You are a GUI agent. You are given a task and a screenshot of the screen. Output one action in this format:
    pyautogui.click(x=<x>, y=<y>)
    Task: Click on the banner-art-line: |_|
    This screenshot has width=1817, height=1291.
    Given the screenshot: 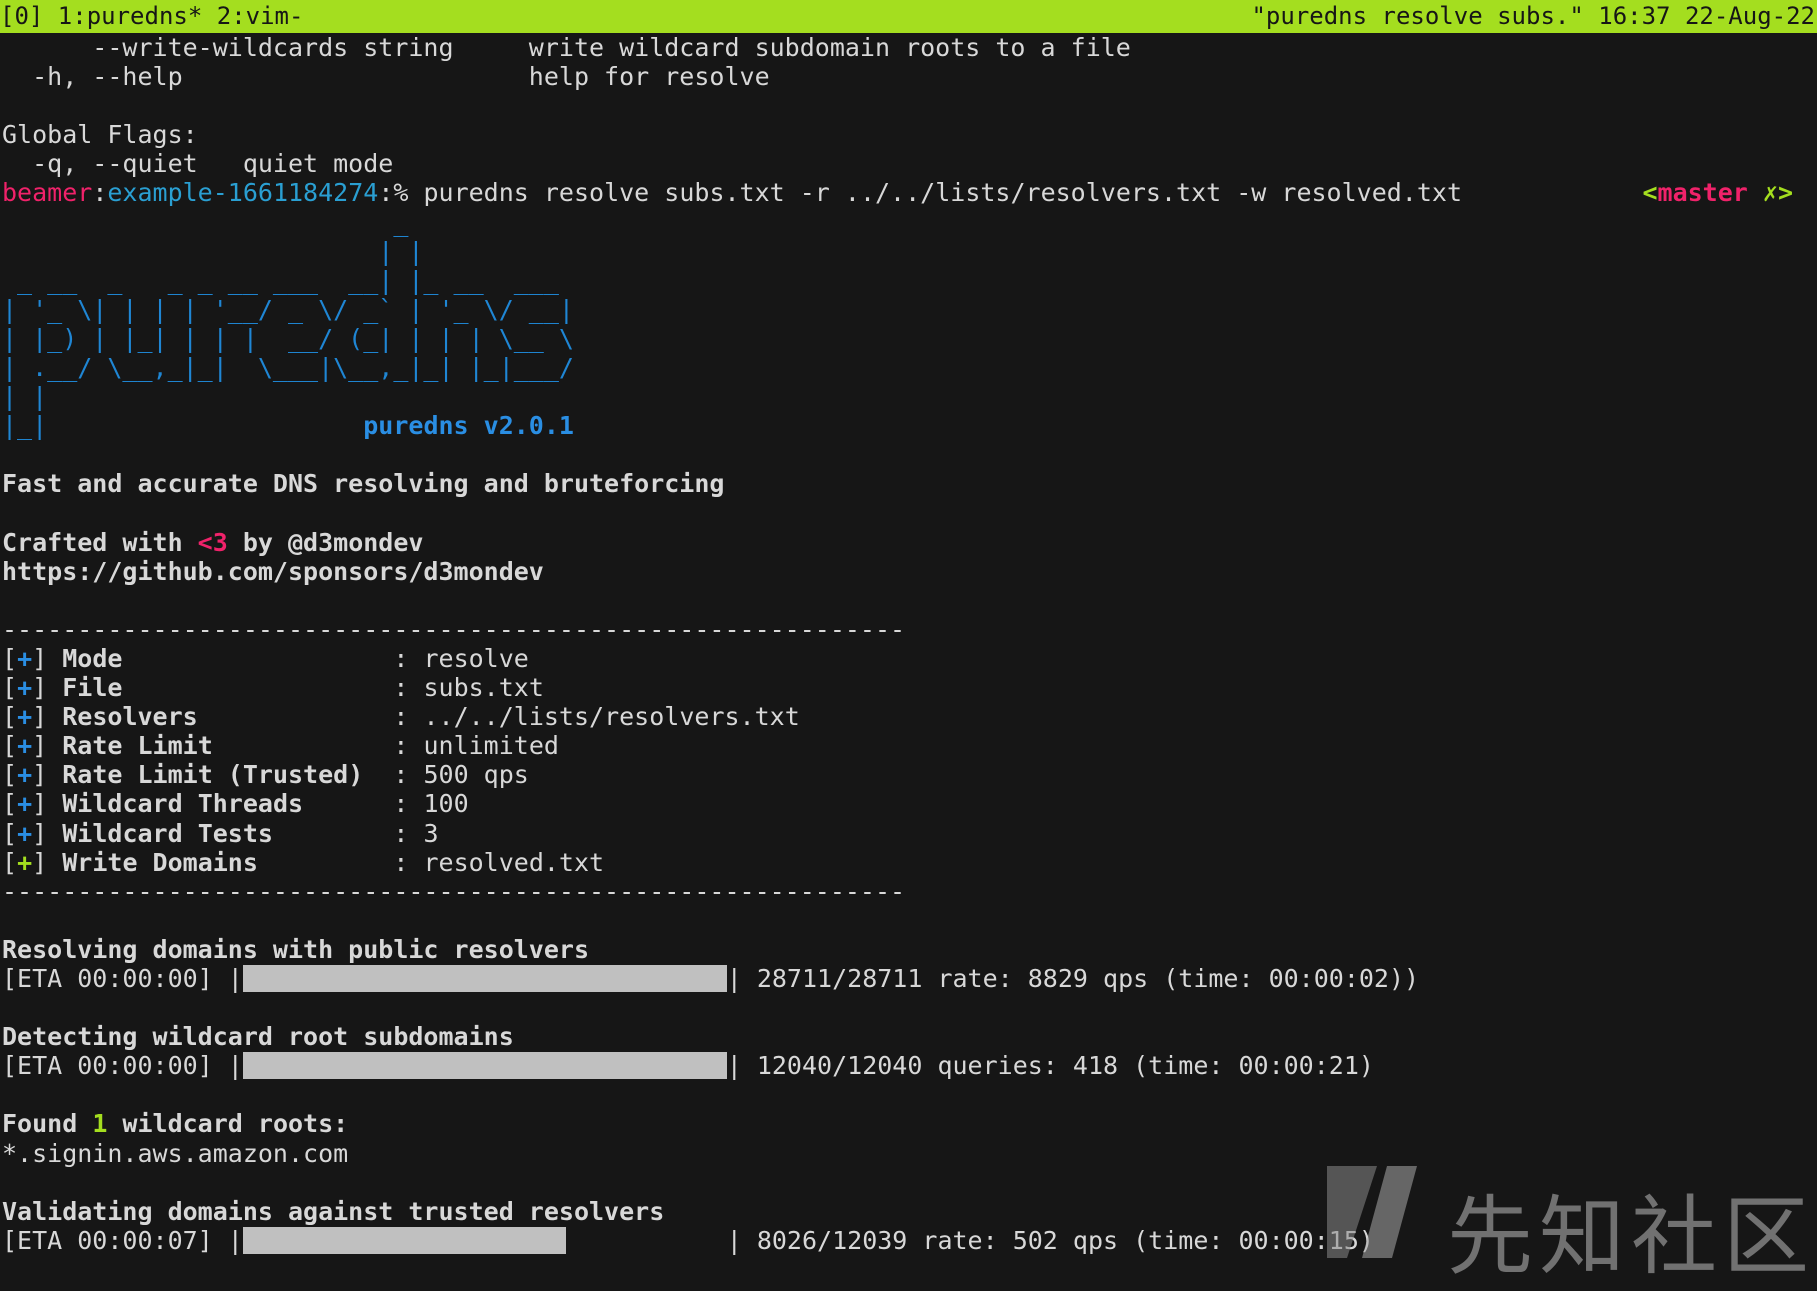 What is the action you would take?
    pyautogui.click(x=183, y=426)
    